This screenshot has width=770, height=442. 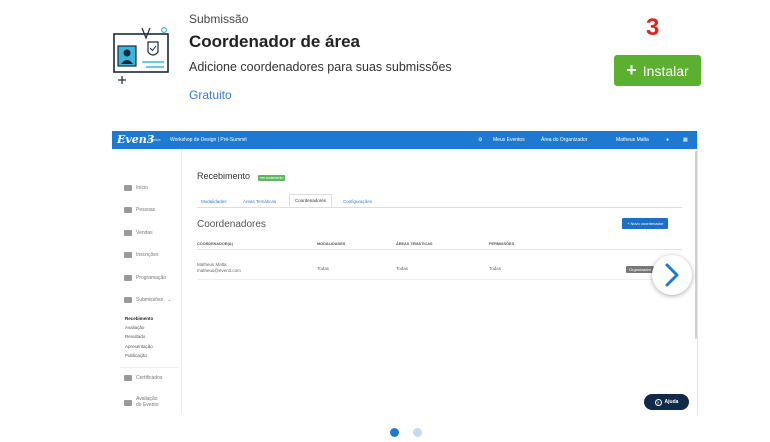 I want to click on preview-sidebar-subitem: Publicação, so click(x=136, y=355).